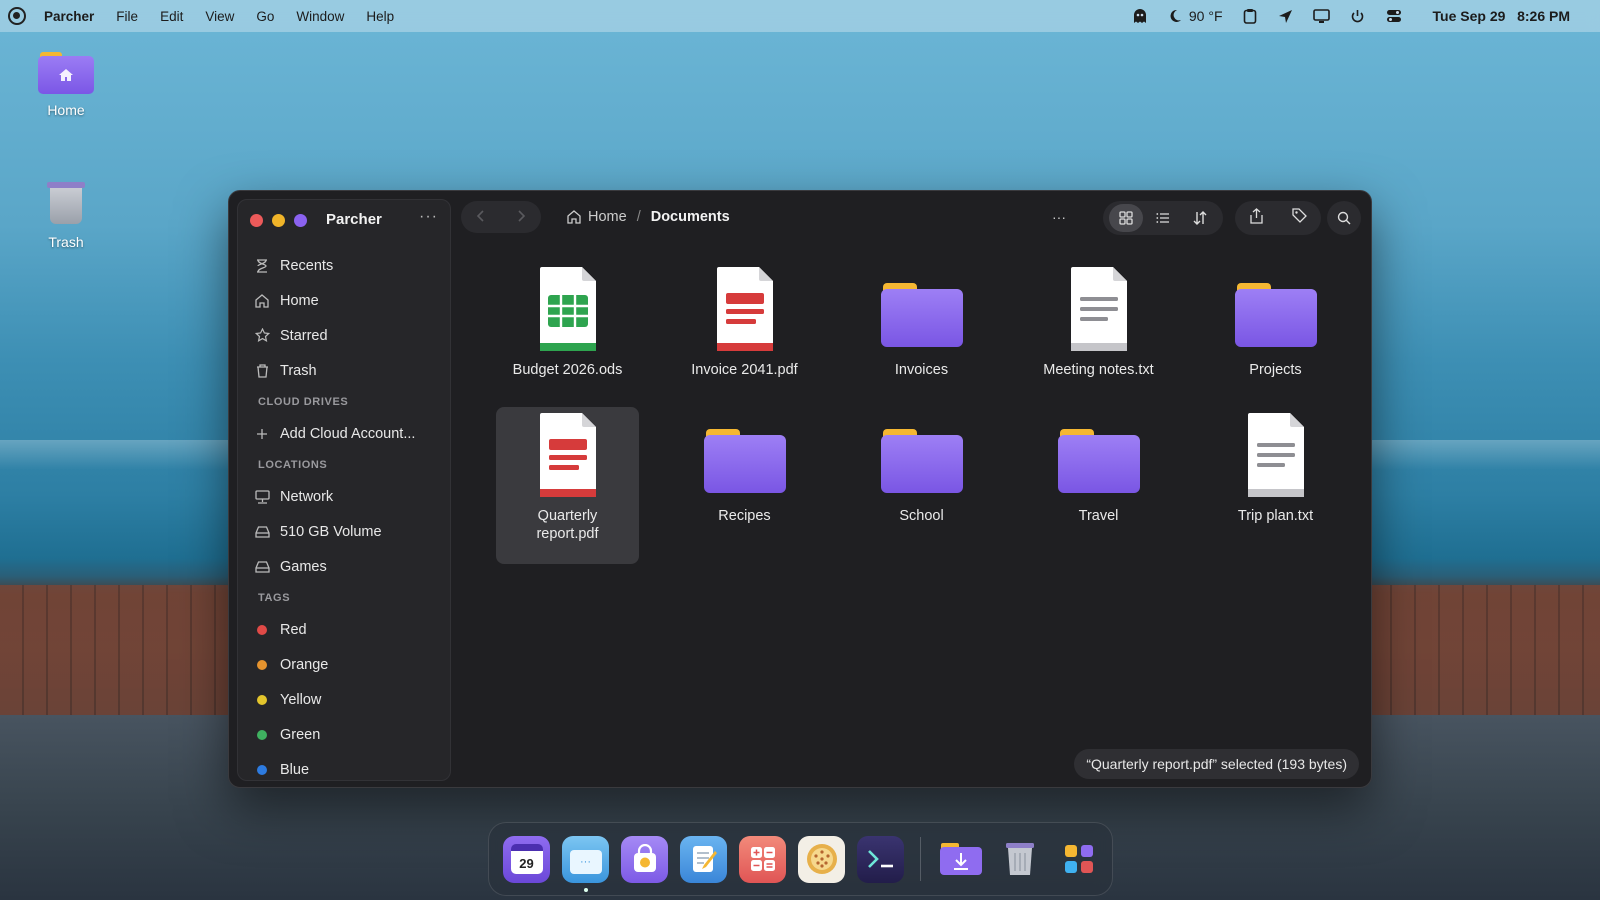  I want to click on share-button, so click(1256, 218).